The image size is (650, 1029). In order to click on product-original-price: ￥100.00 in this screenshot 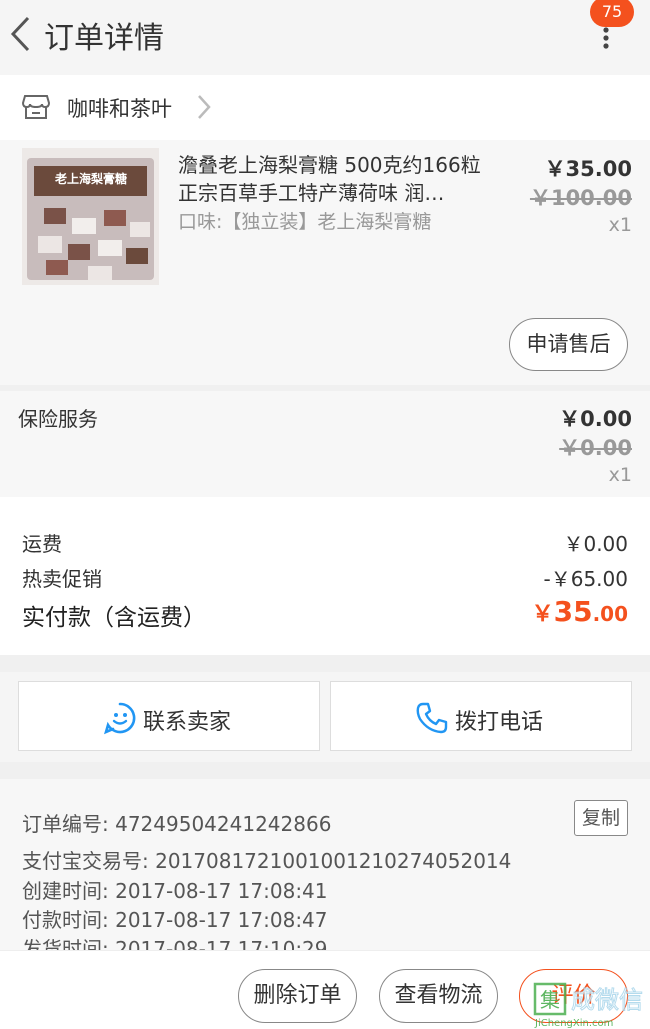, I will do `click(580, 198)`.